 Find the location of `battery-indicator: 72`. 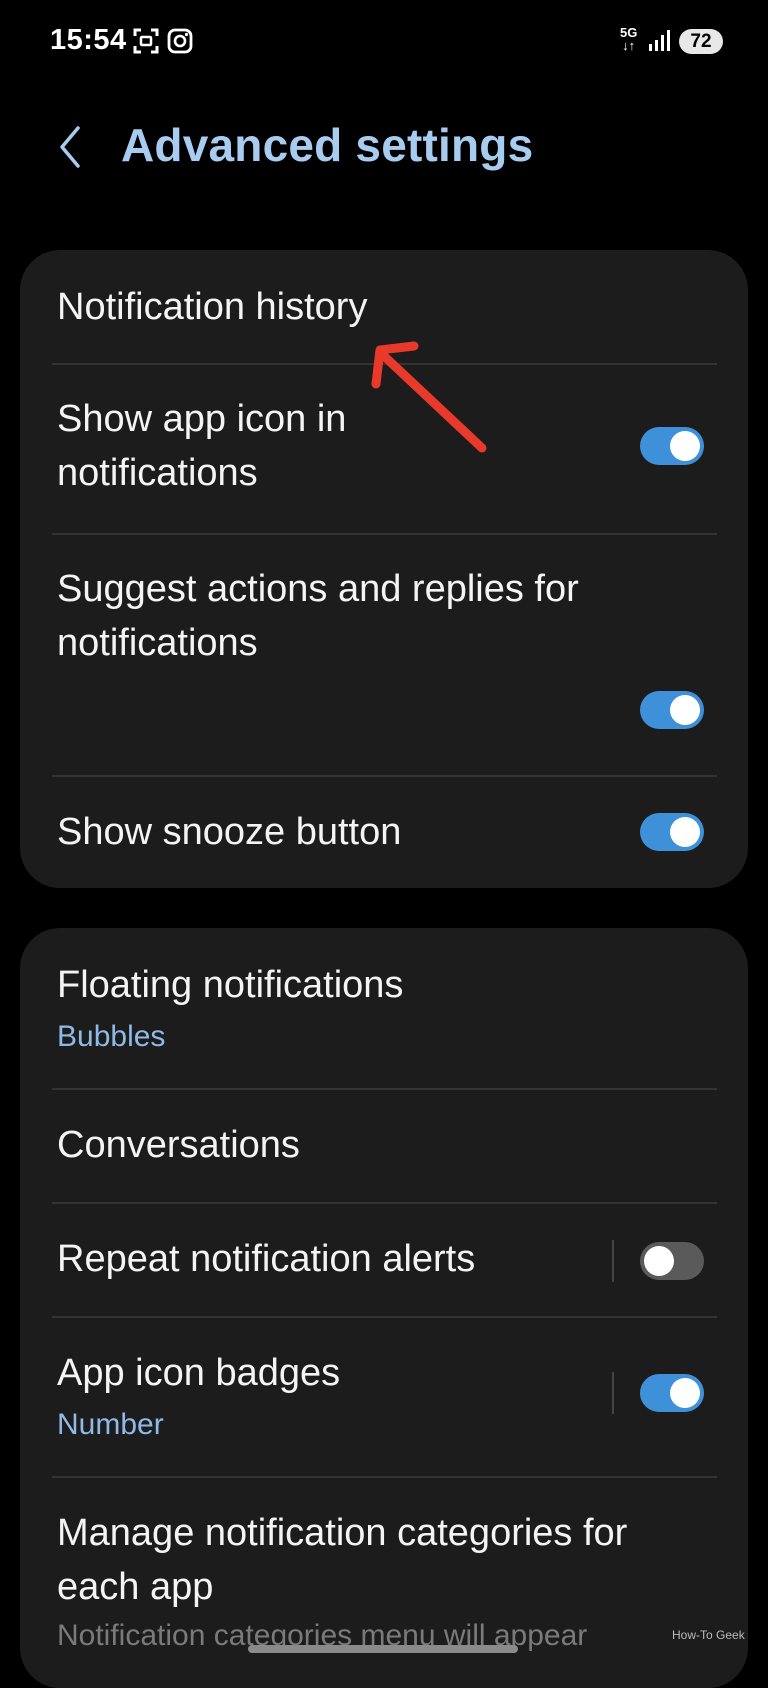

battery-indicator: 72 is located at coordinates (701, 41).